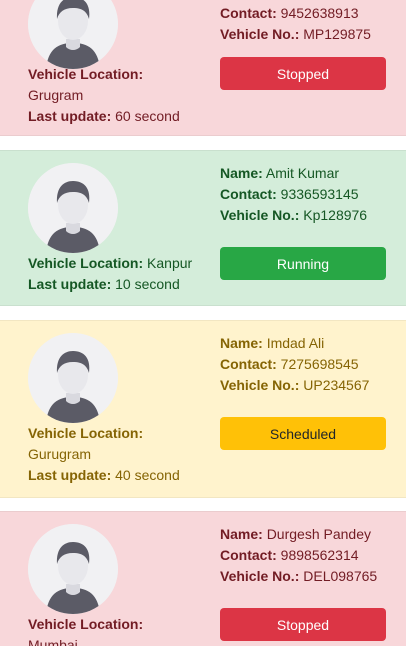 Image resolution: width=406 pixels, height=646 pixels. What do you see at coordinates (336, 385) in the screenshot?
I see `vehicle-no-value: UP234567` at bounding box center [336, 385].